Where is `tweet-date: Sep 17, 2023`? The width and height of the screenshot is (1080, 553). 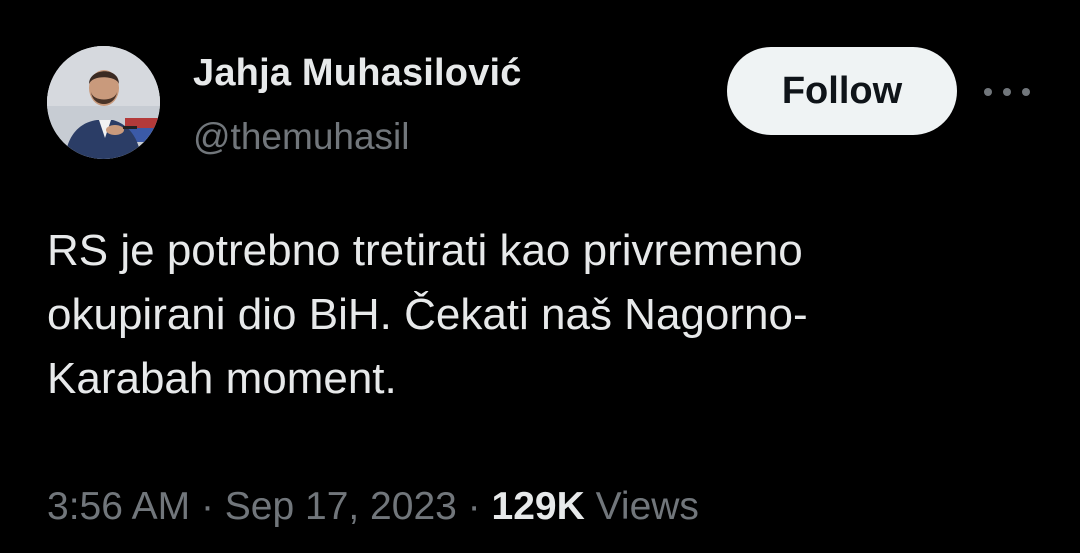 tweet-date: Sep 17, 2023 is located at coordinates (341, 506).